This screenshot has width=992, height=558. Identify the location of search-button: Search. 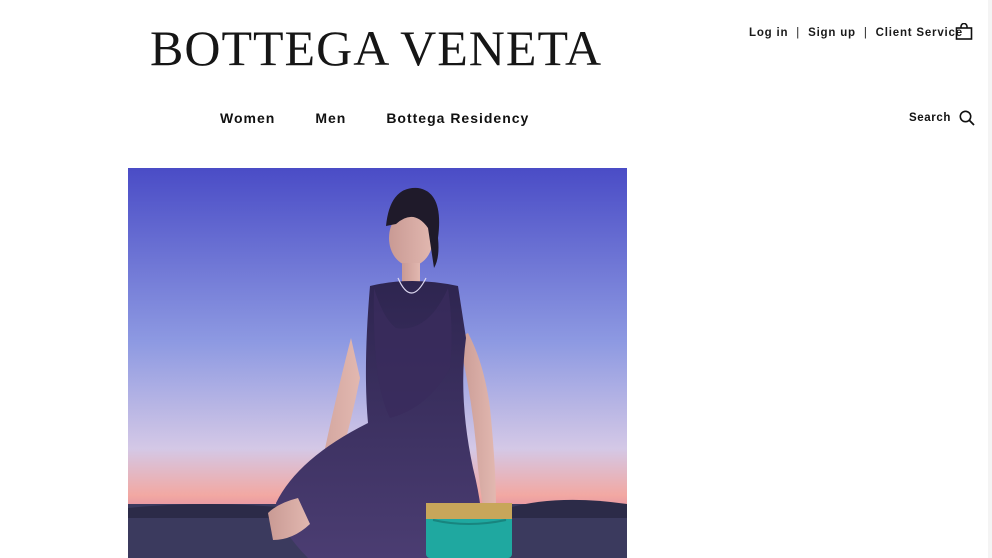
(942, 118).